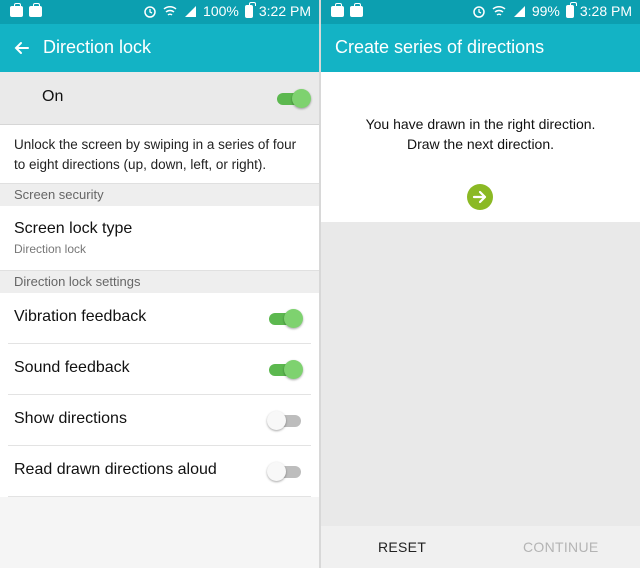  What do you see at coordinates (605, 11) in the screenshot?
I see `status-time: 3:28 PM` at bounding box center [605, 11].